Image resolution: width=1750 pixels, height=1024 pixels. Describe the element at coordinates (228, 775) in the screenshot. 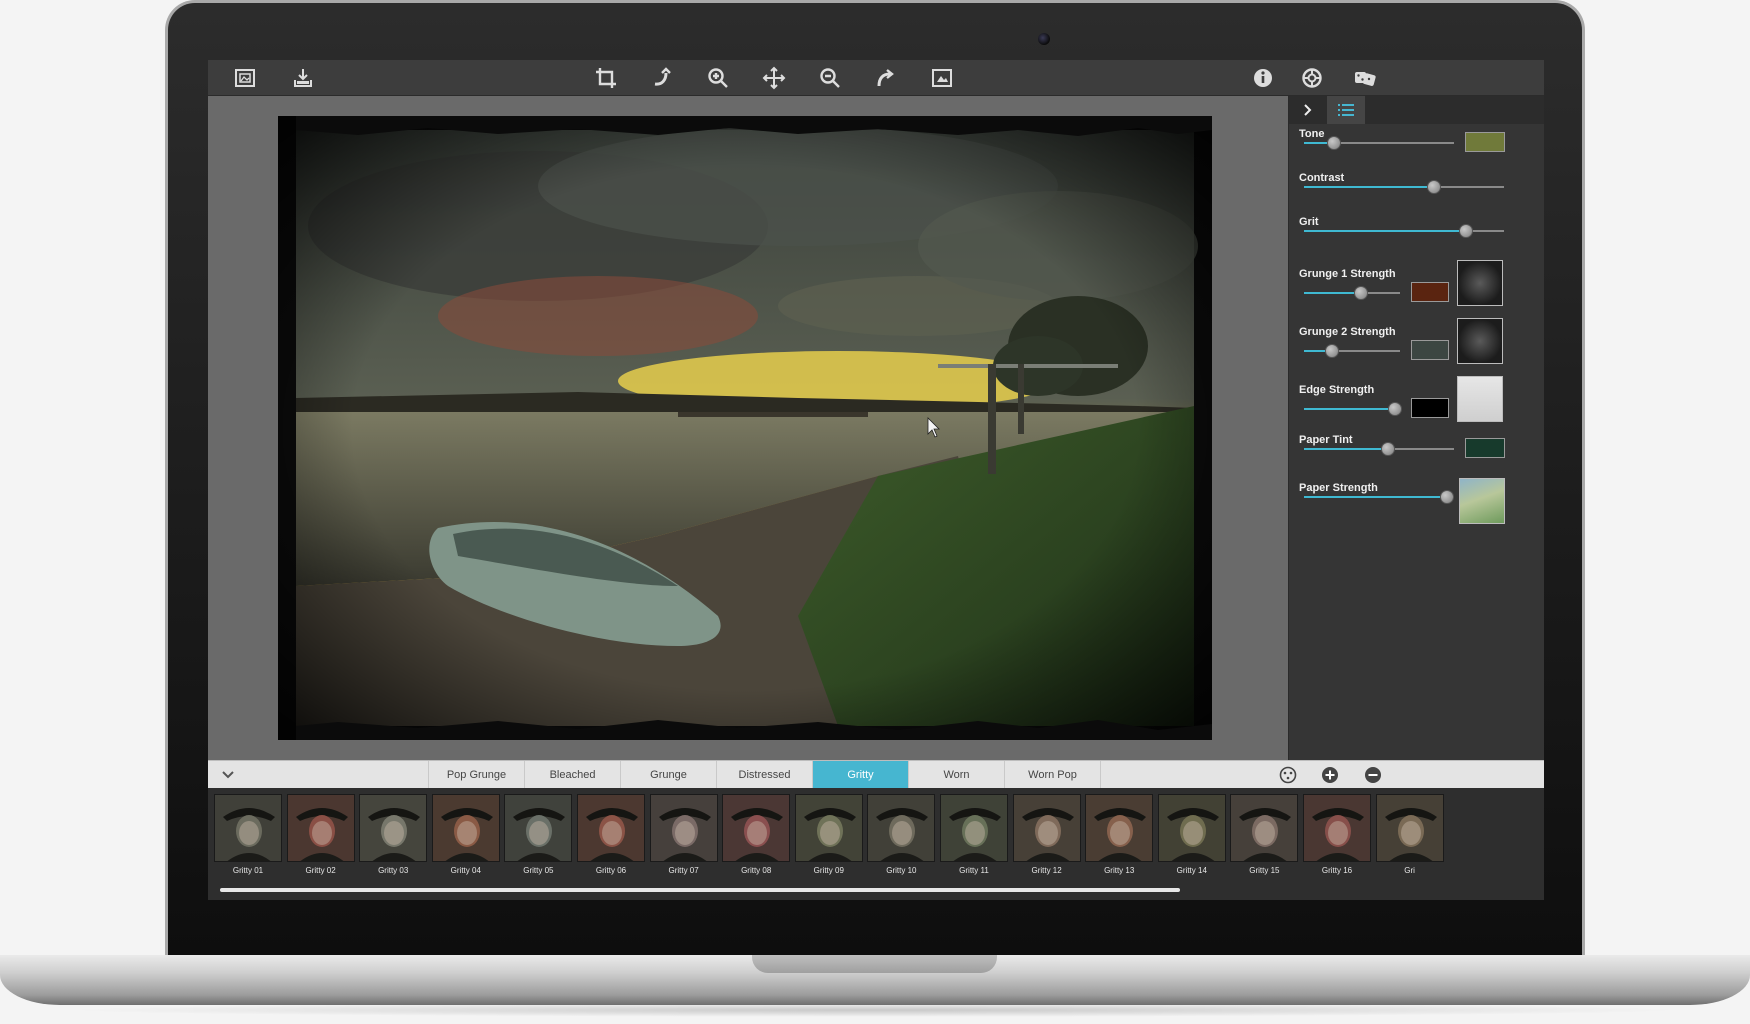

I see `collapse-presets-icon` at that location.